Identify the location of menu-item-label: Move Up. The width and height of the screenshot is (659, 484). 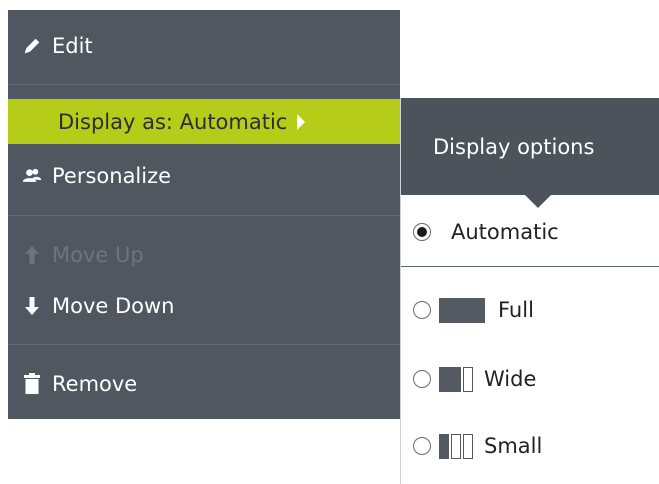
(98, 255).